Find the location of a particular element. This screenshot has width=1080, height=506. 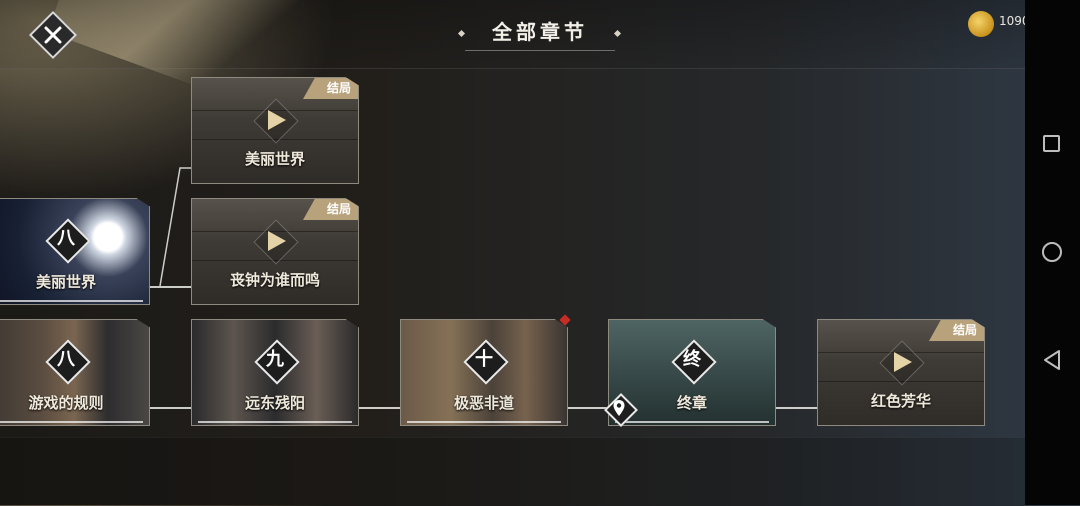

bottom-strip is located at coordinates (512, 471).